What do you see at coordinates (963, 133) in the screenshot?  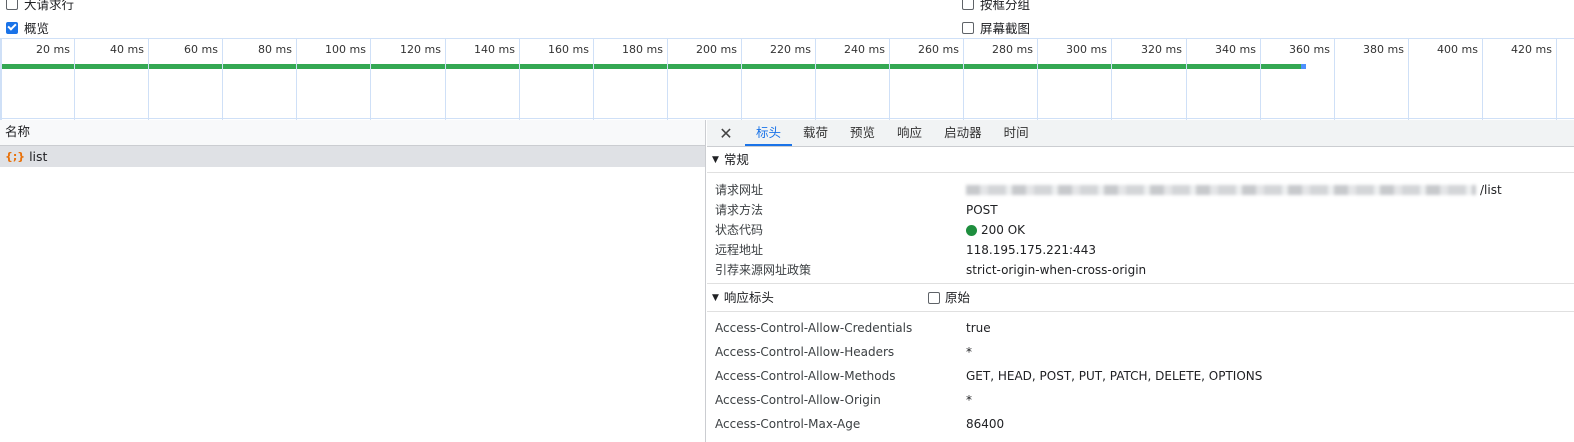 I see `tab-initiator: 启动器` at bounding box center [963, 133].